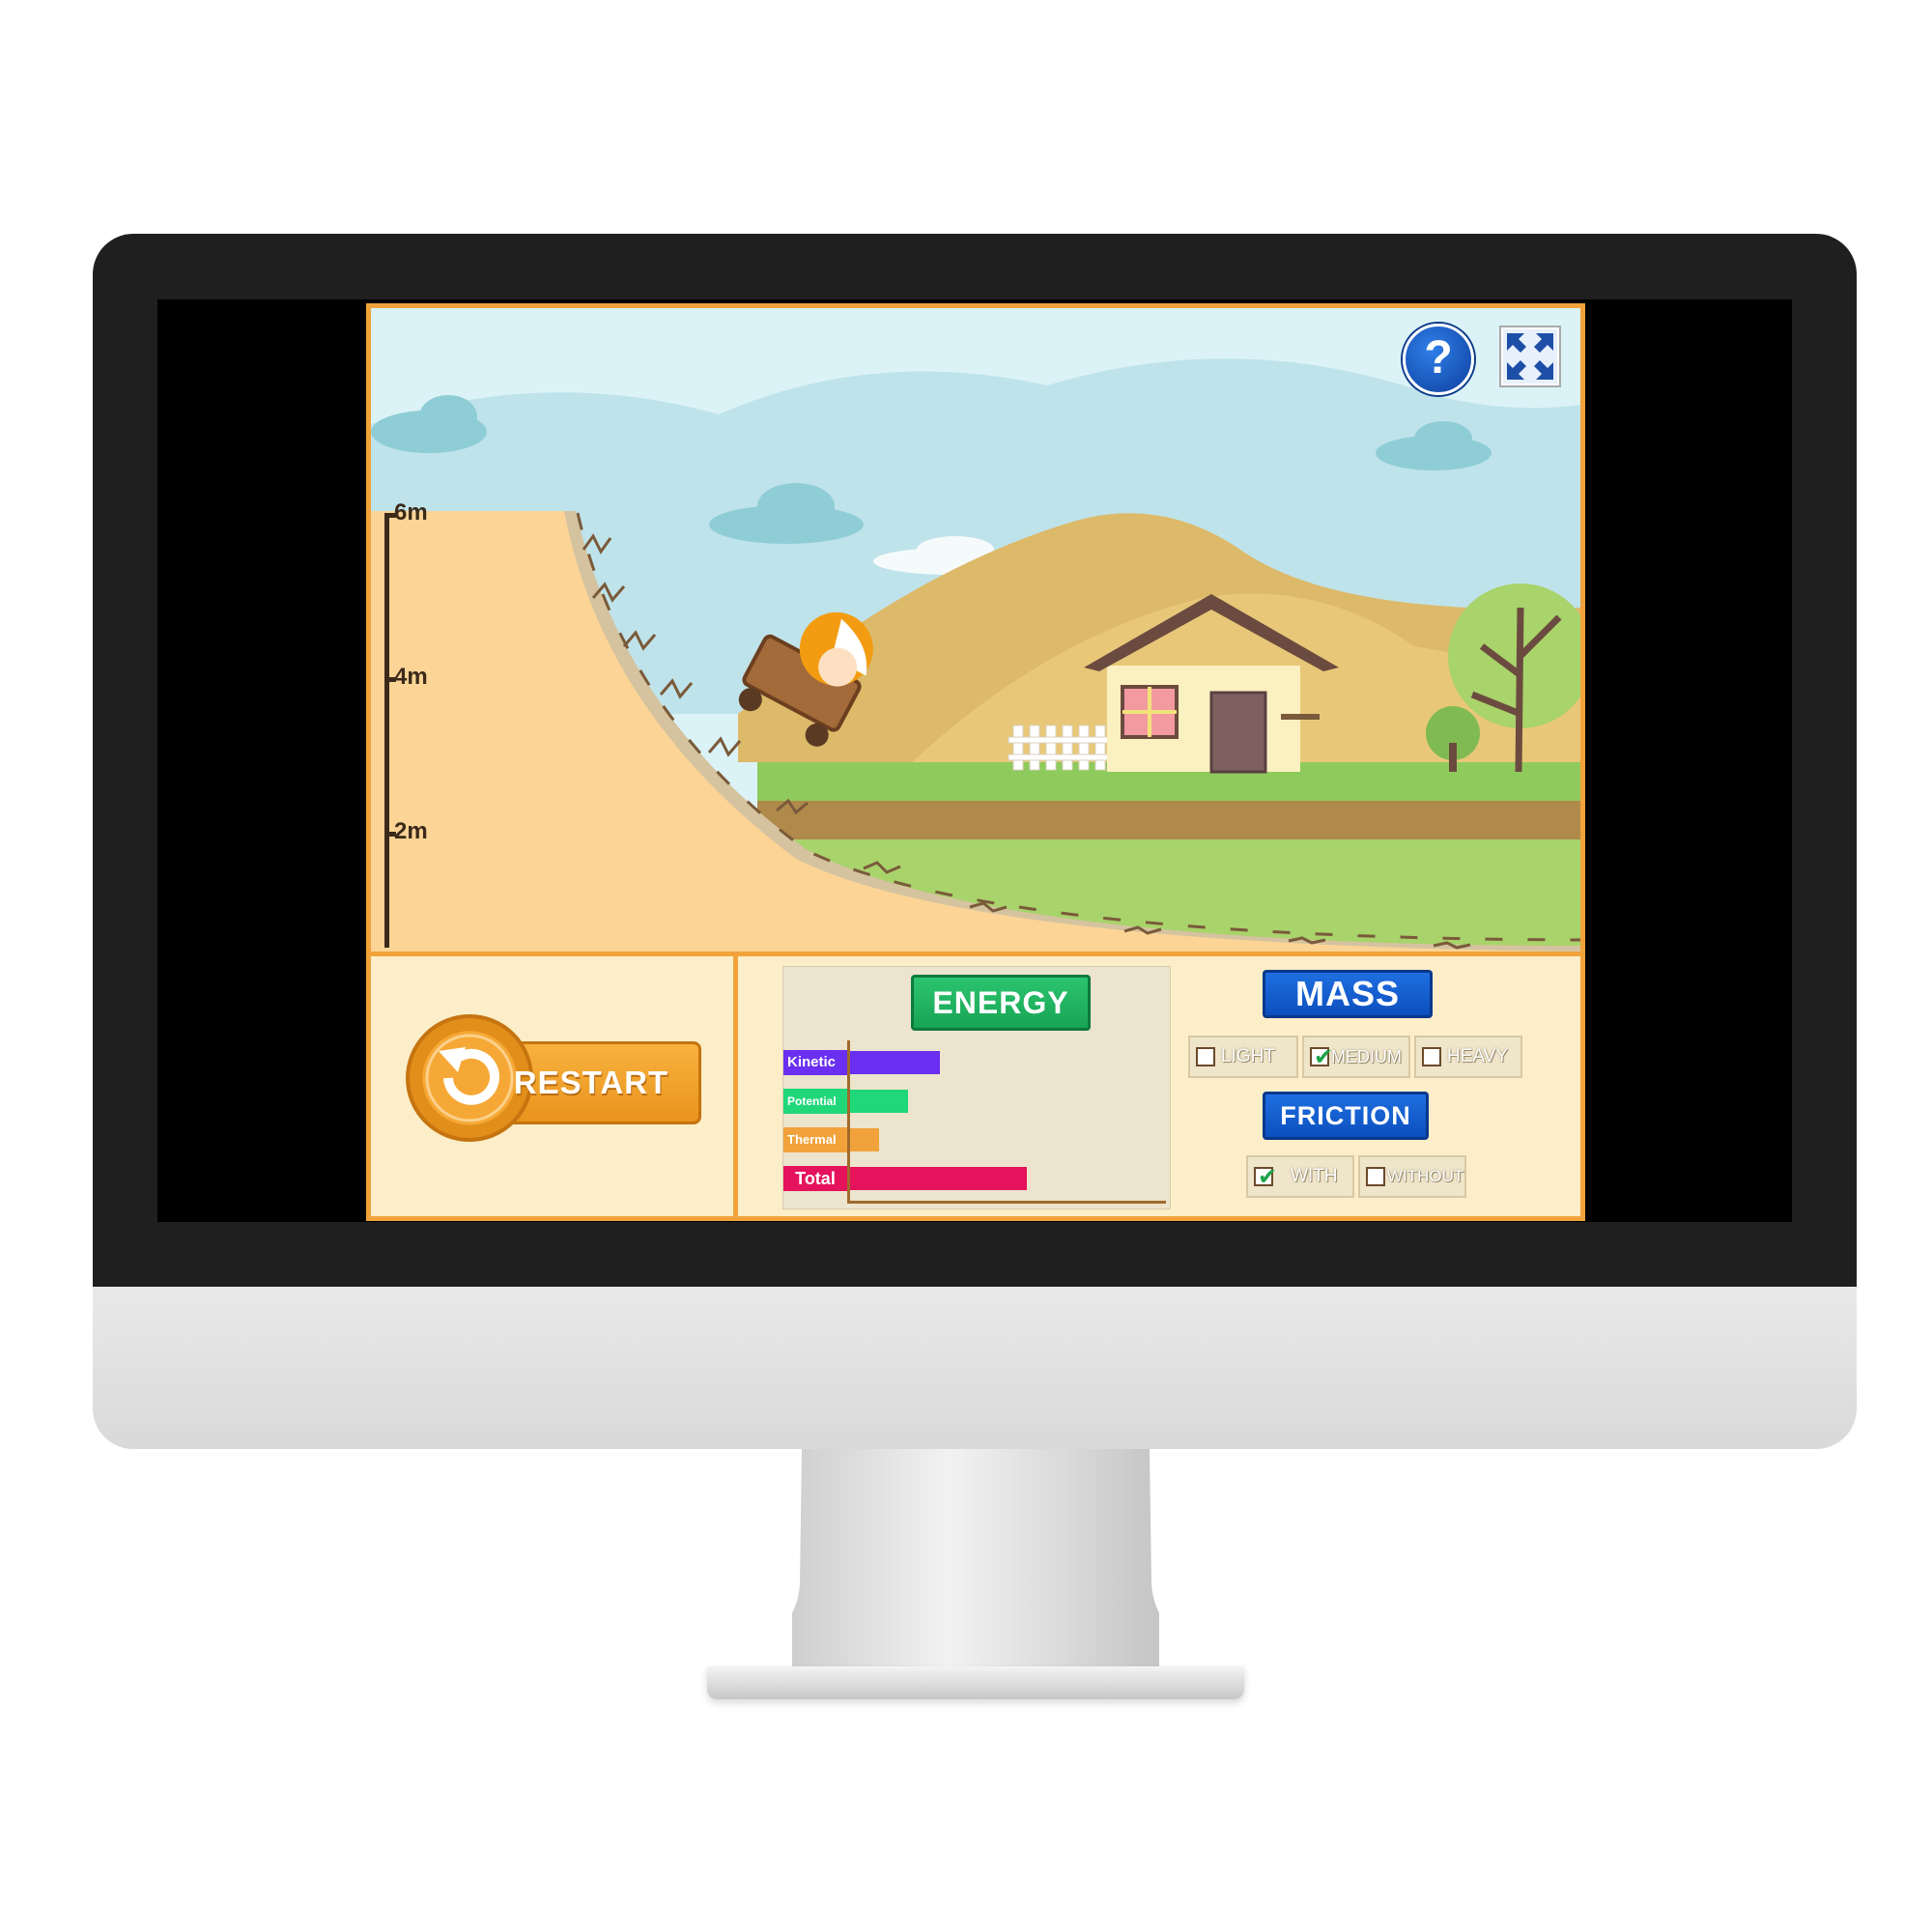 This screenshot has height=1932, width=1932. I want to click on mass-title: MASS, so click(1348, 994).